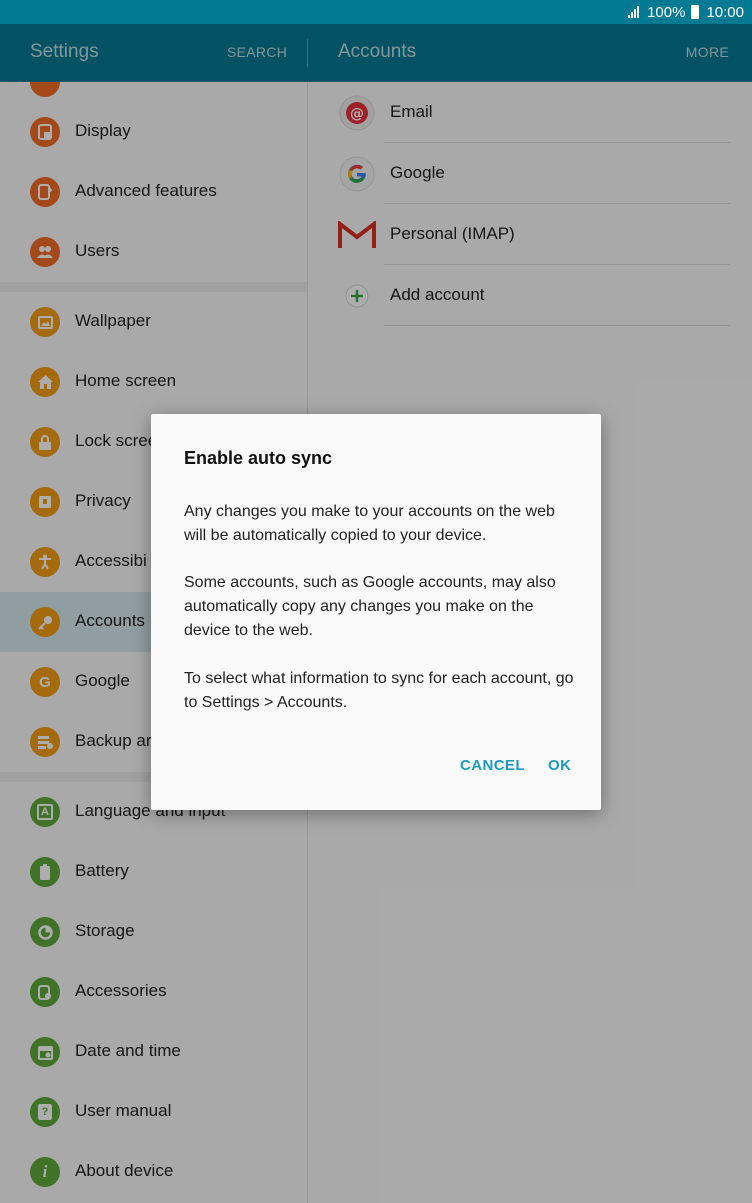  Describe the element at coordinates (695, 12) in the screenshot. I see `battery-icon` at that location.